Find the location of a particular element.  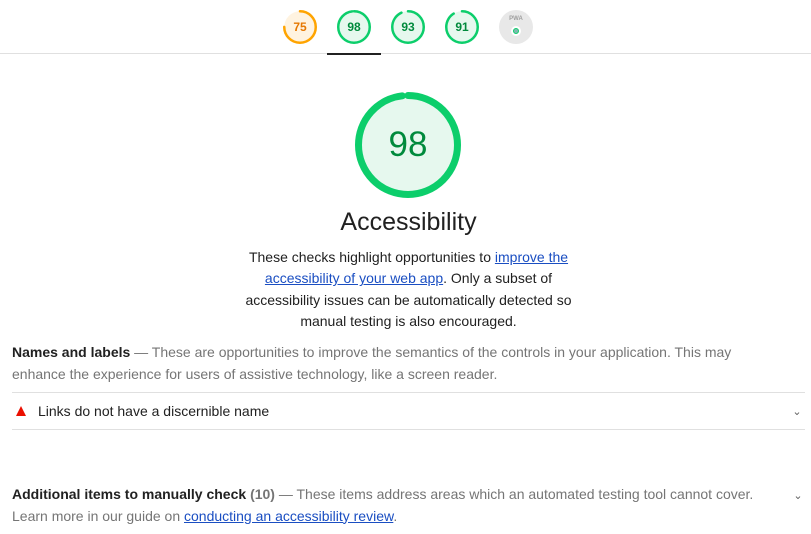

category-desc-text-1: These checks highlight opportunities to is located at coordinates (371, 257).